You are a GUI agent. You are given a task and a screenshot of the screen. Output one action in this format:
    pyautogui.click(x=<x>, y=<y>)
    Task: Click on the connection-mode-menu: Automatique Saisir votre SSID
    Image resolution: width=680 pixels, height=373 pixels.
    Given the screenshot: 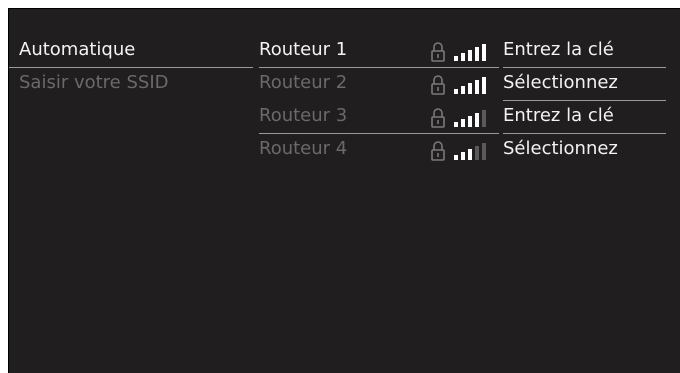 What is the action you would take?
    pyautogui.click(x=131, y=68)
    